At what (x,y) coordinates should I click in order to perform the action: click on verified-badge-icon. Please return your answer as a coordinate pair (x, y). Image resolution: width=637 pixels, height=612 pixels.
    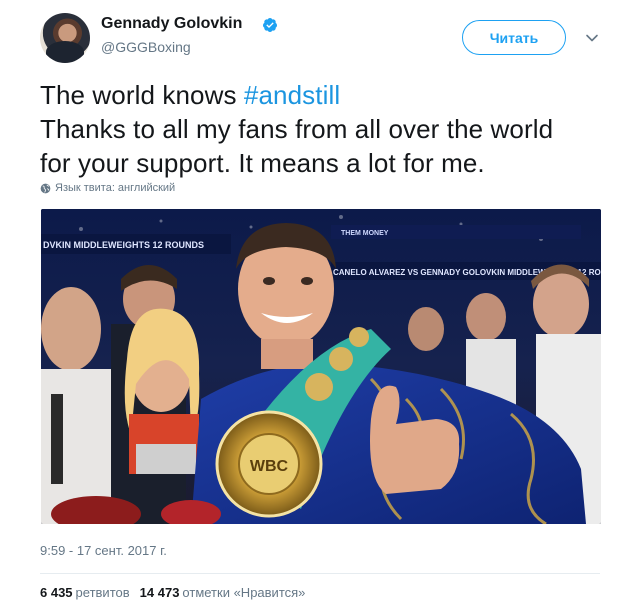
    Looking at the image, I should click on (269, 25).